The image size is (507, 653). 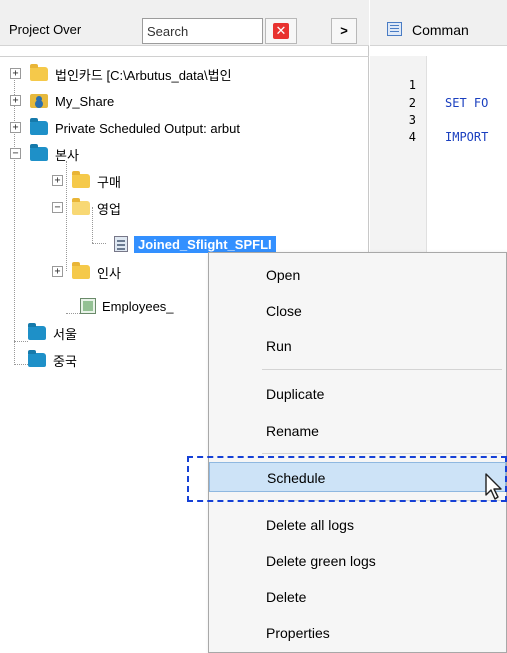 I want to click on tab-label: Comman, so click(x=440, y=30).